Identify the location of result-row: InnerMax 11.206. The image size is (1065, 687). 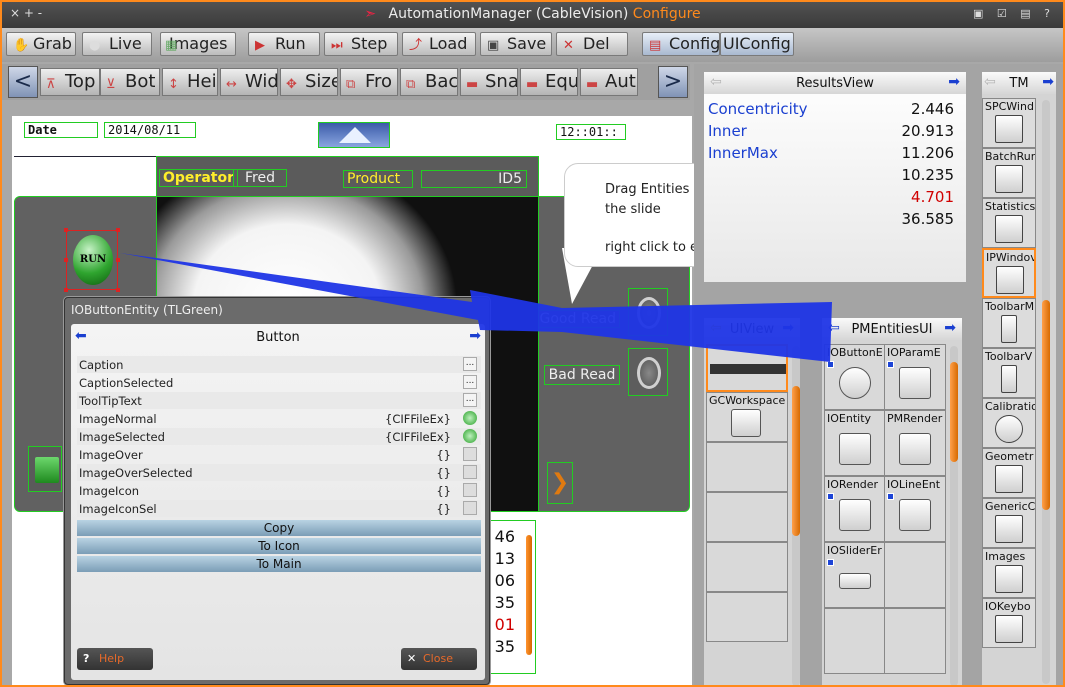
(831, 153).